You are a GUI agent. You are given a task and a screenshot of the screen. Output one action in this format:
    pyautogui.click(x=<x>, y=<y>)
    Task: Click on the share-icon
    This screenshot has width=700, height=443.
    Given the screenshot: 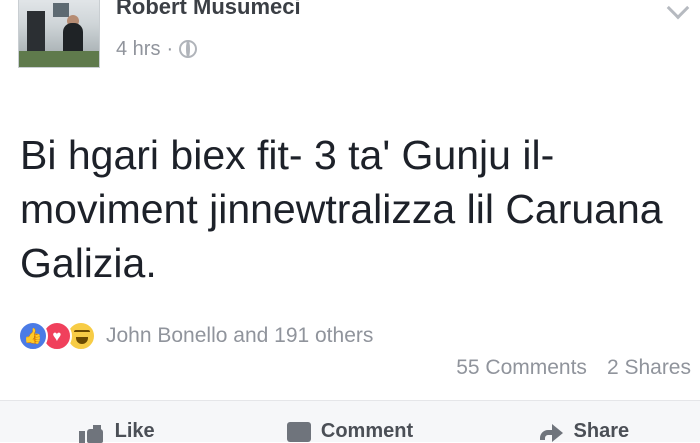 What is the action you would take?
    pyautogui.click(x=551, y=432)
    